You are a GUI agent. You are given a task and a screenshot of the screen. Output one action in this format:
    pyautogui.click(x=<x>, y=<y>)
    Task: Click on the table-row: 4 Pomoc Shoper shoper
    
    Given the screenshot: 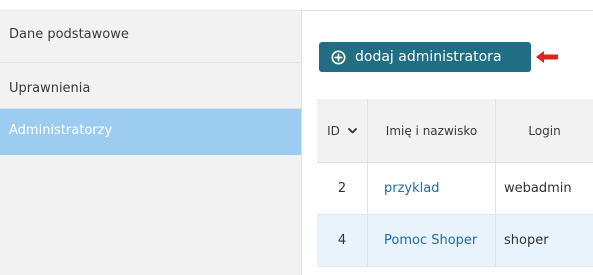 What is the action you would take?
    pyautogui.click(x=455, y=241)
    